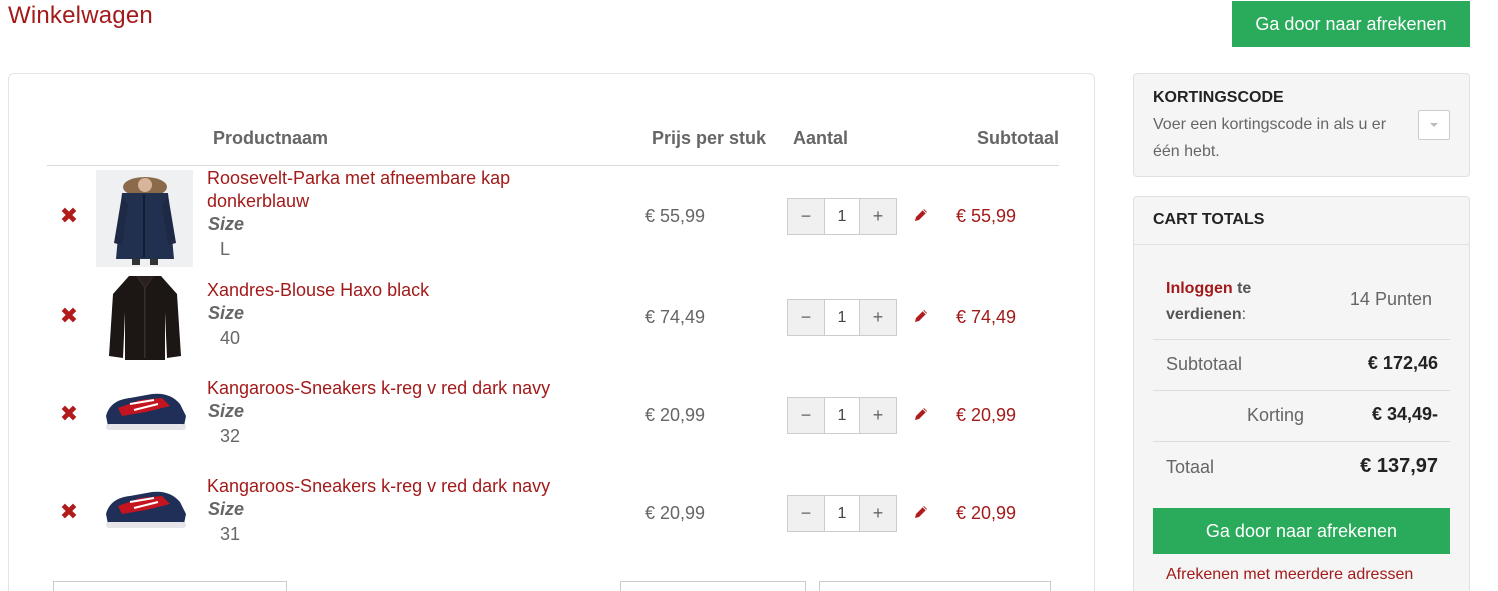 The width and height of the screenshot is (1498, 591). I want to click on total-value: € 137,97, so click(1399, 466).